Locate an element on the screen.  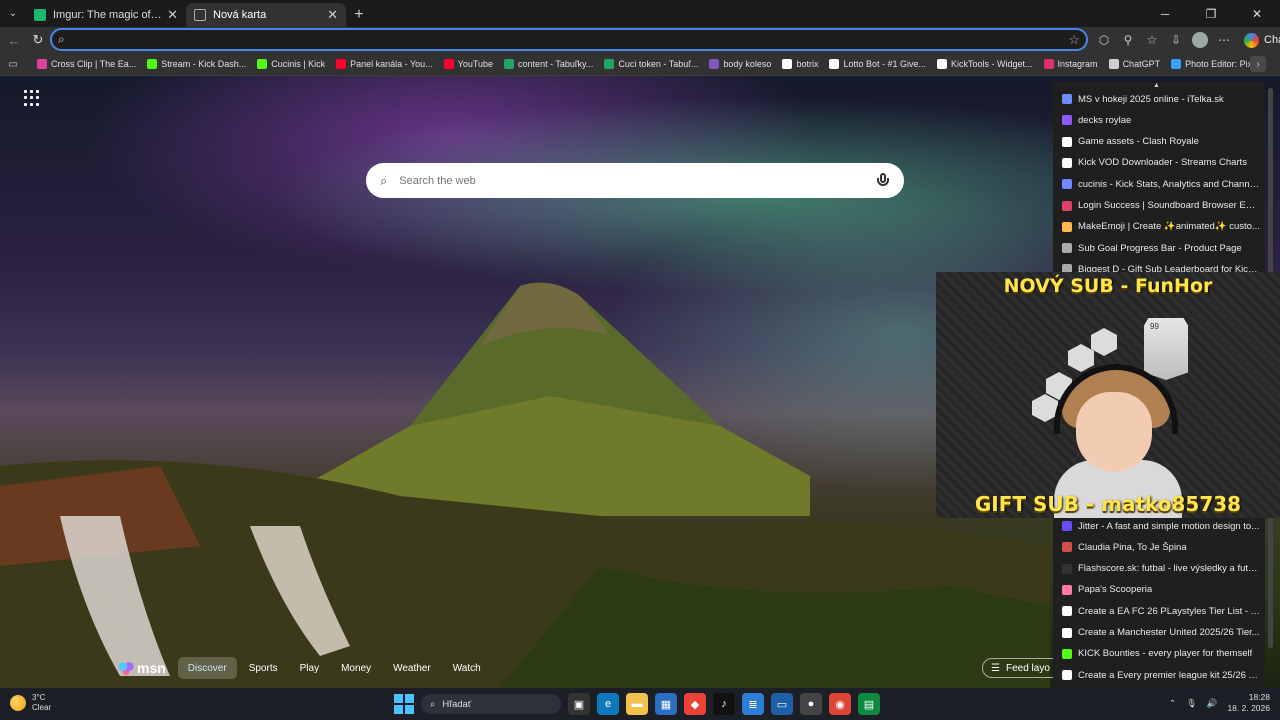
msn-tab-sports: Sports is located at coordinates (263, 668).